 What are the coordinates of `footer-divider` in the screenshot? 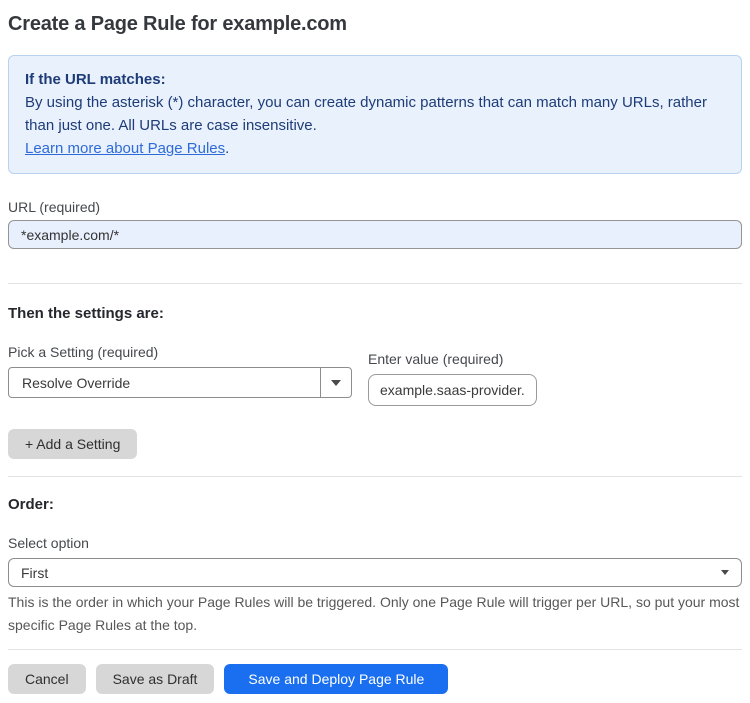 It's located at (375, 649).